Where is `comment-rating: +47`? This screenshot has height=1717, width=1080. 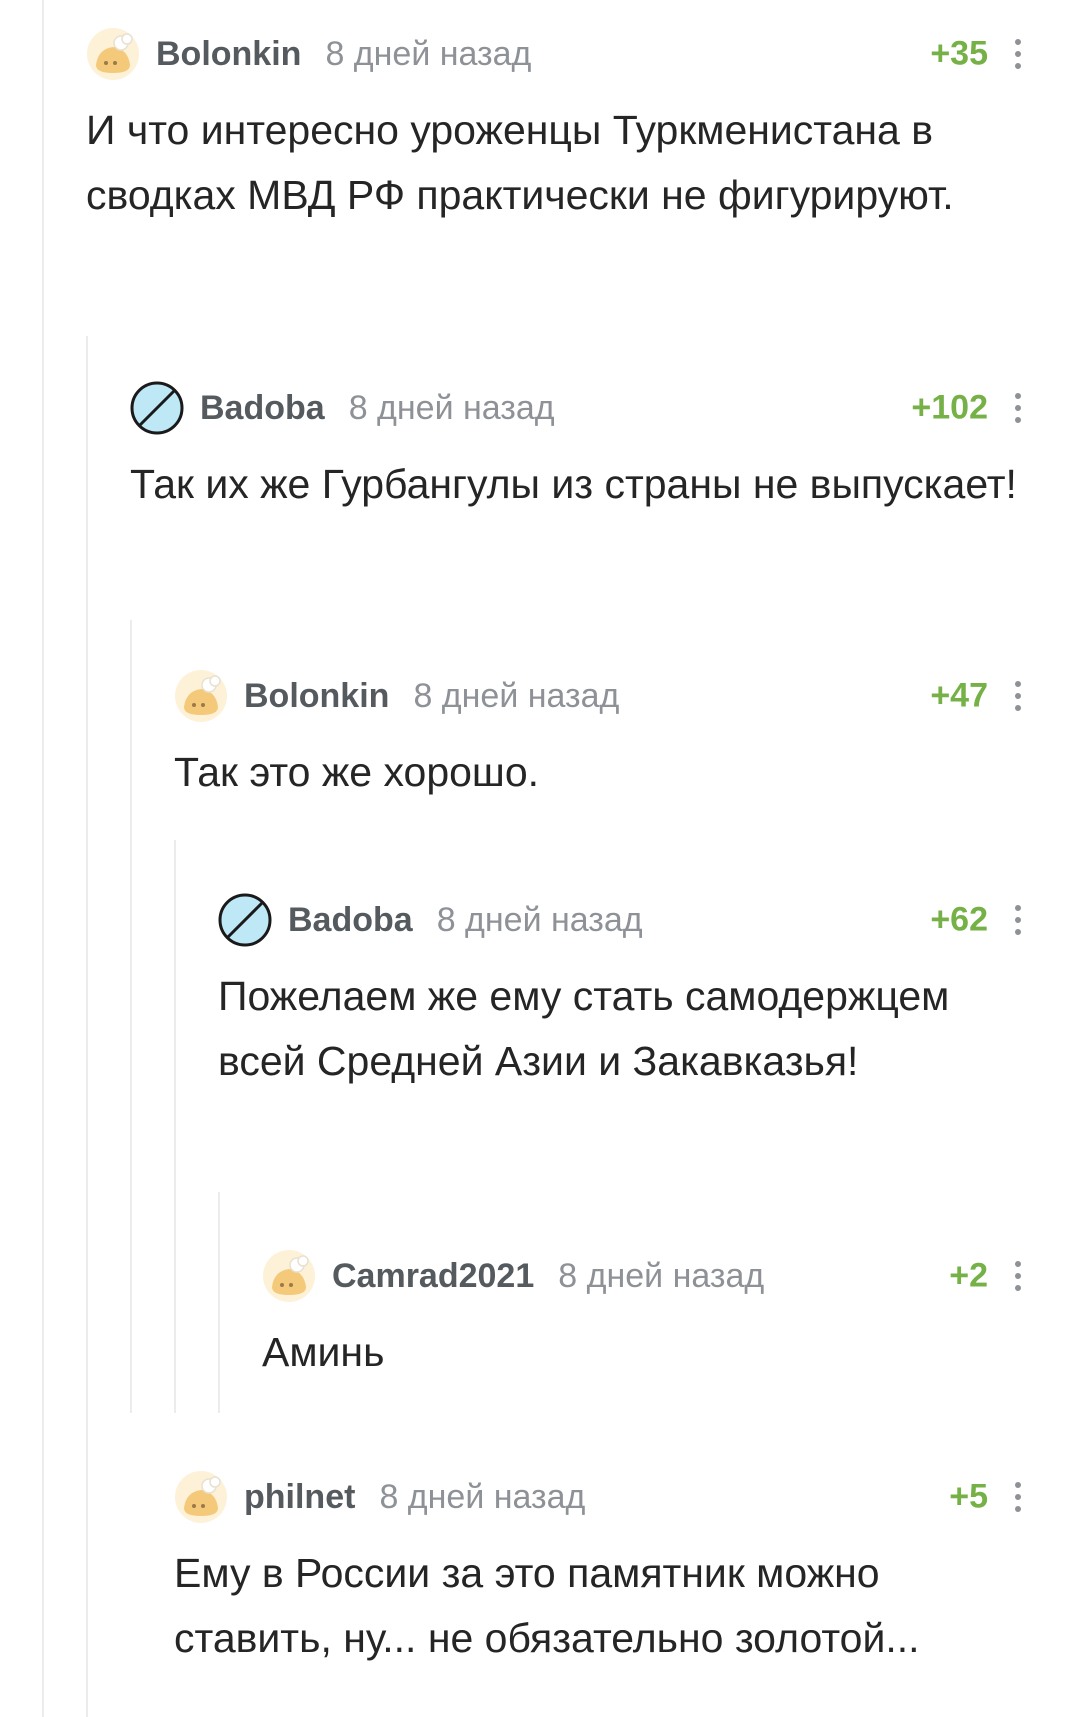 comment-rating: +47 is located at coordinates (959, 695).